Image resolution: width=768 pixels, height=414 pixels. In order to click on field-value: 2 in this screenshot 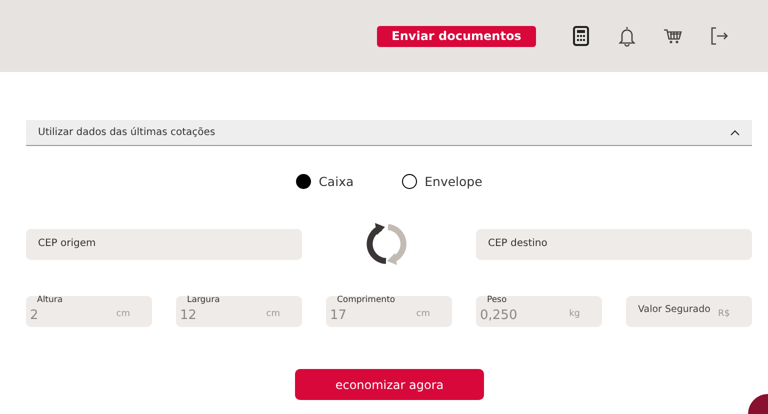, I will do `click(34, 315)`.